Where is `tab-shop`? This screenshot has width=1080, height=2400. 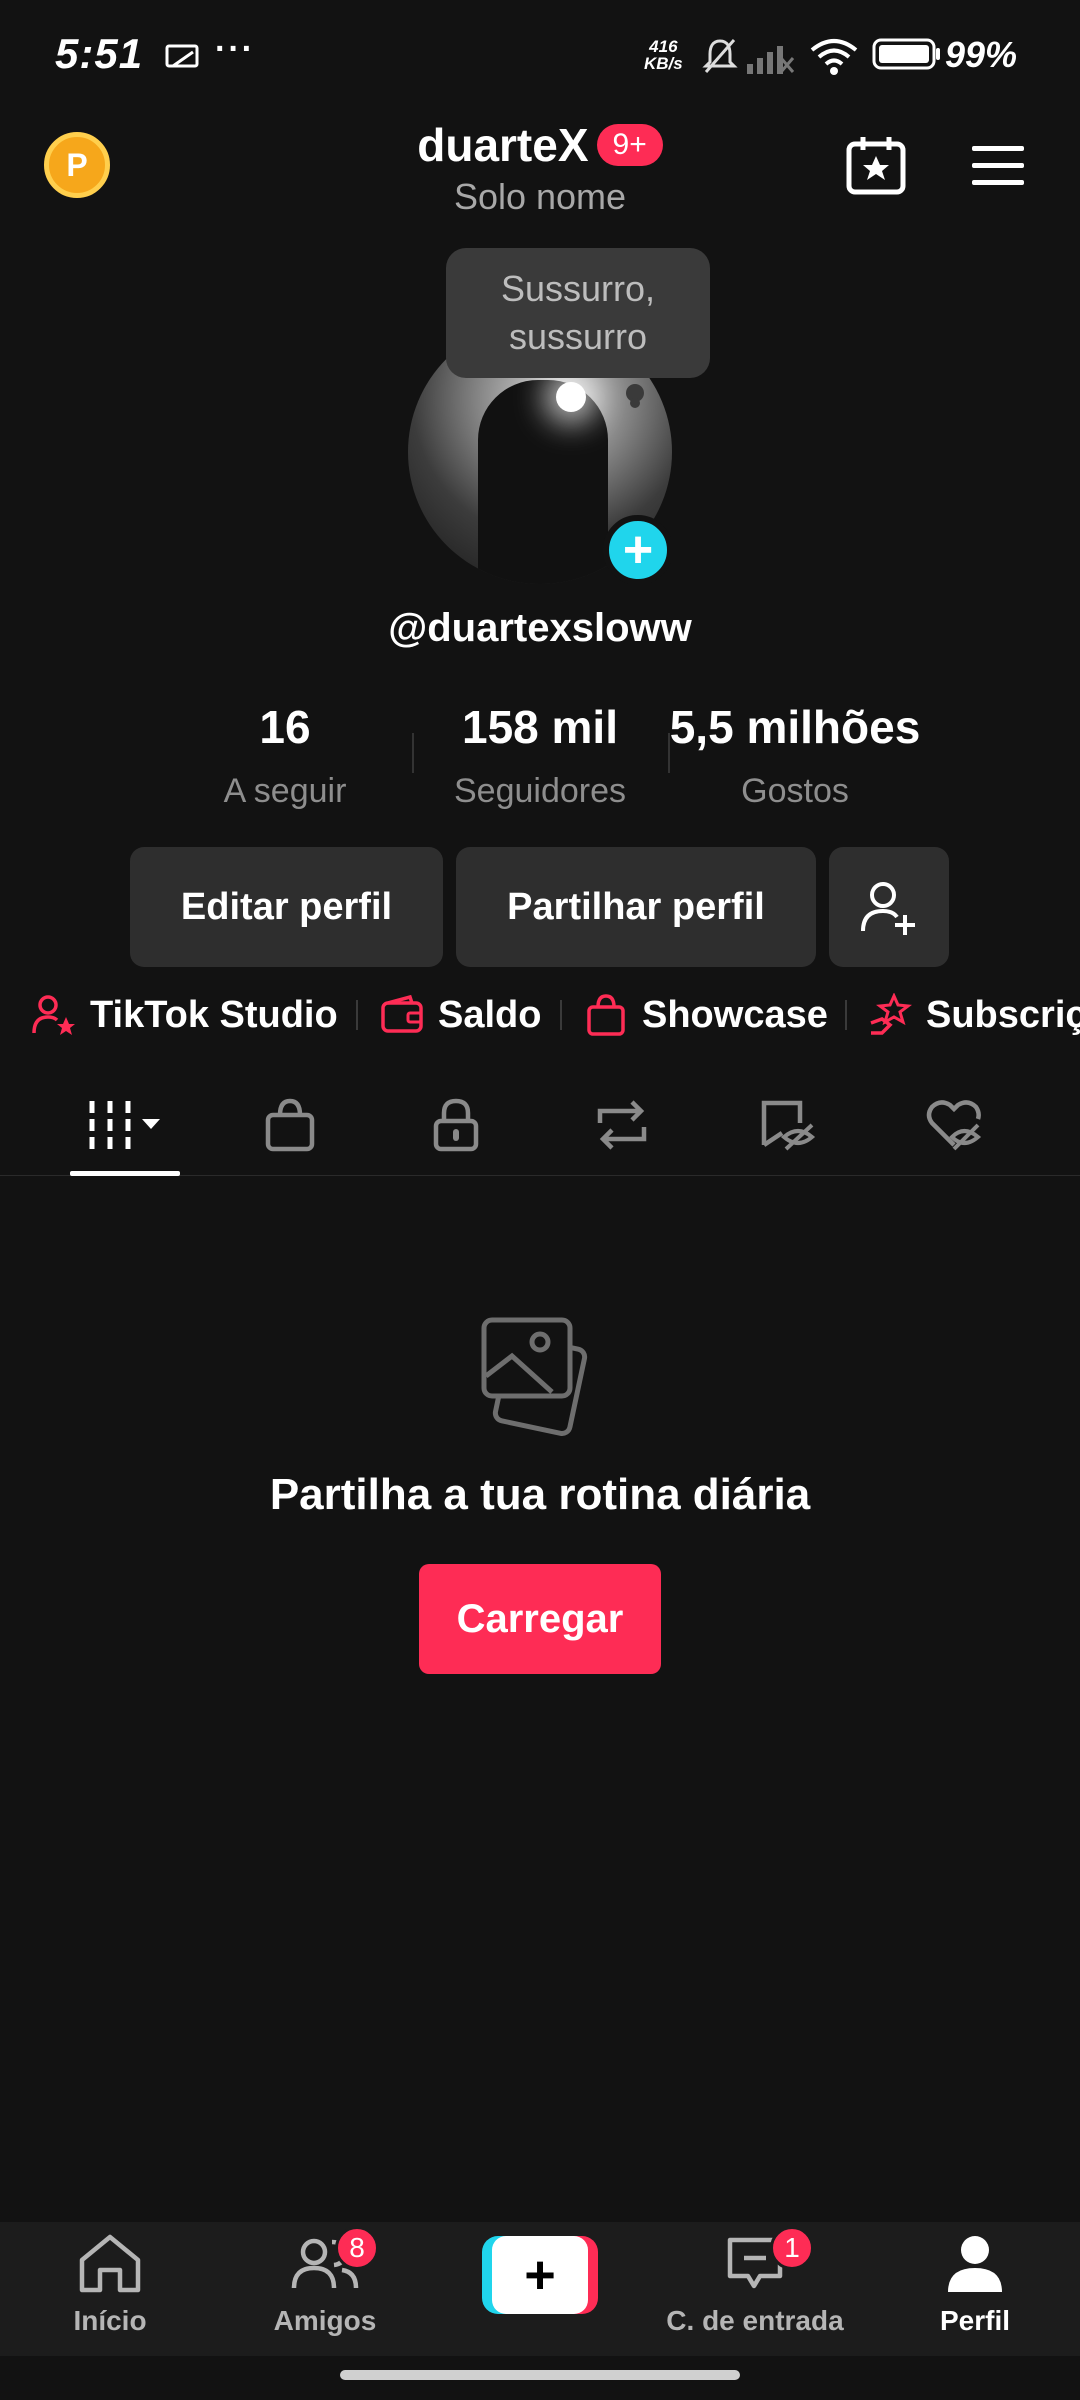 tab-shop is located at coordinates (290, 1125).